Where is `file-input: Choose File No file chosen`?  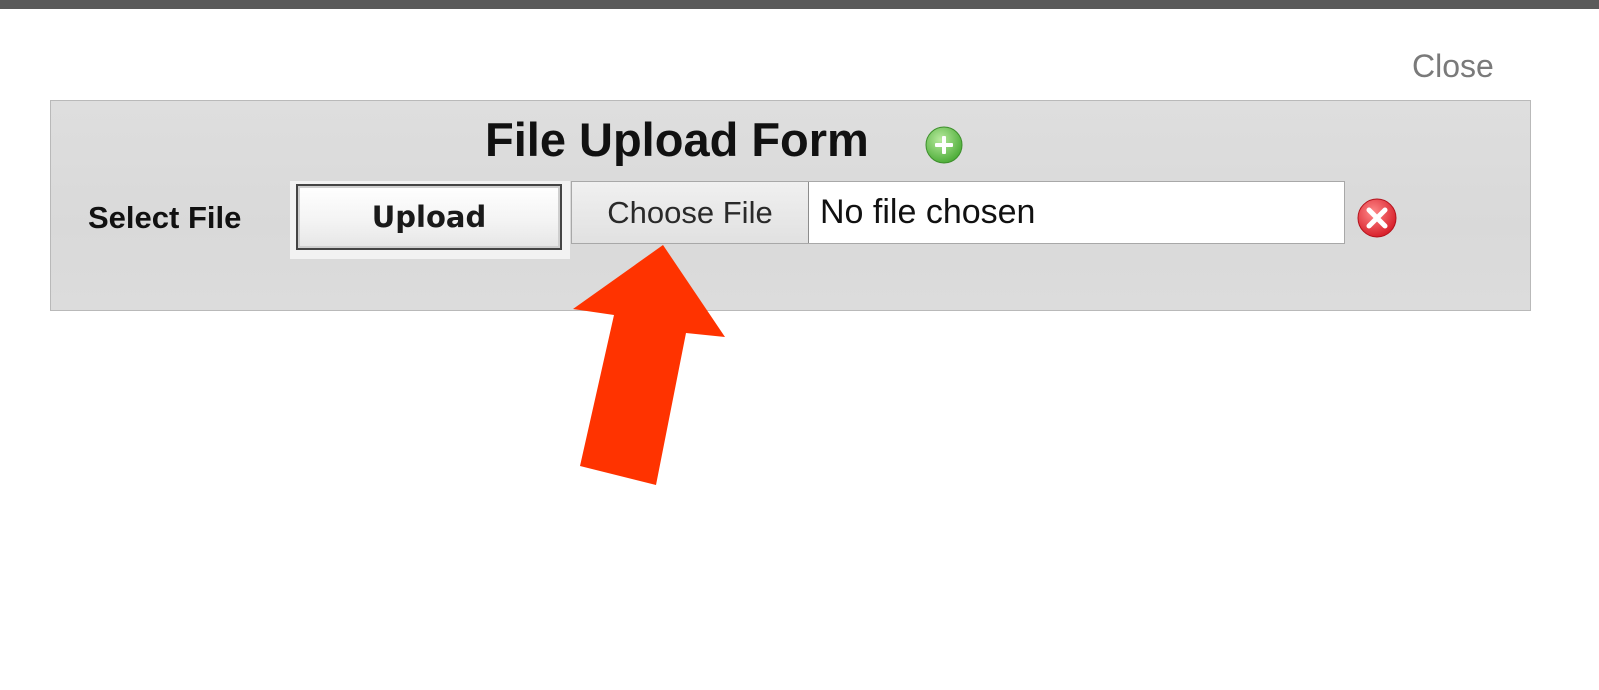
file-input: Choose File No file chosen is located at coordinates (958, 212).